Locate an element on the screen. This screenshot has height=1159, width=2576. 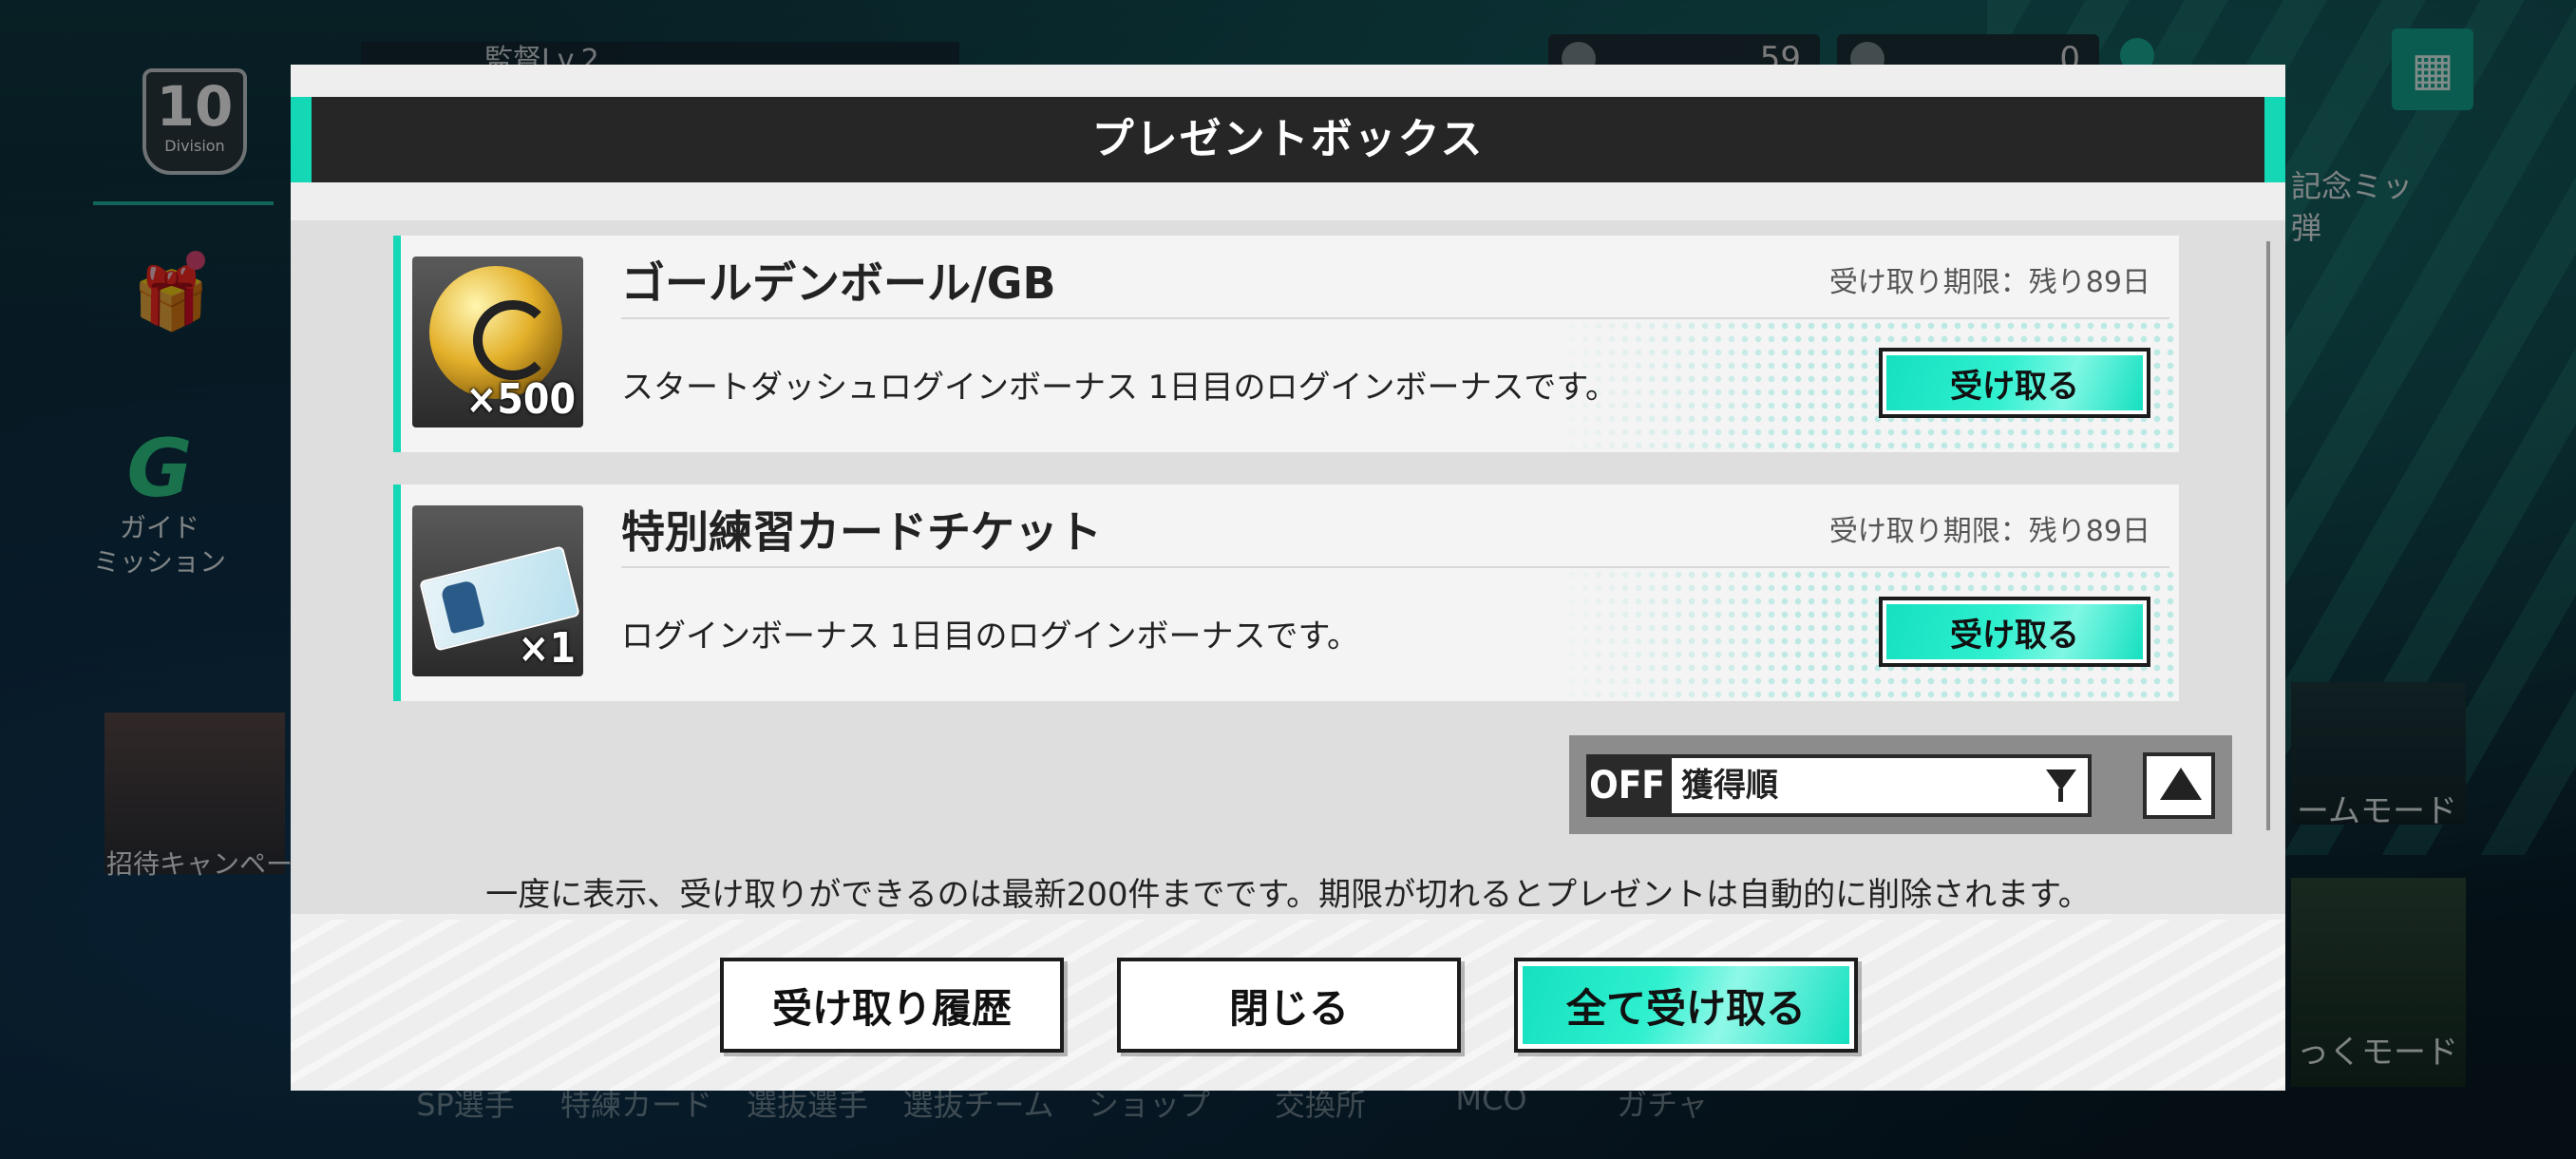
history-button: 受け取り履歴 is located at coordinates (892, 1005).